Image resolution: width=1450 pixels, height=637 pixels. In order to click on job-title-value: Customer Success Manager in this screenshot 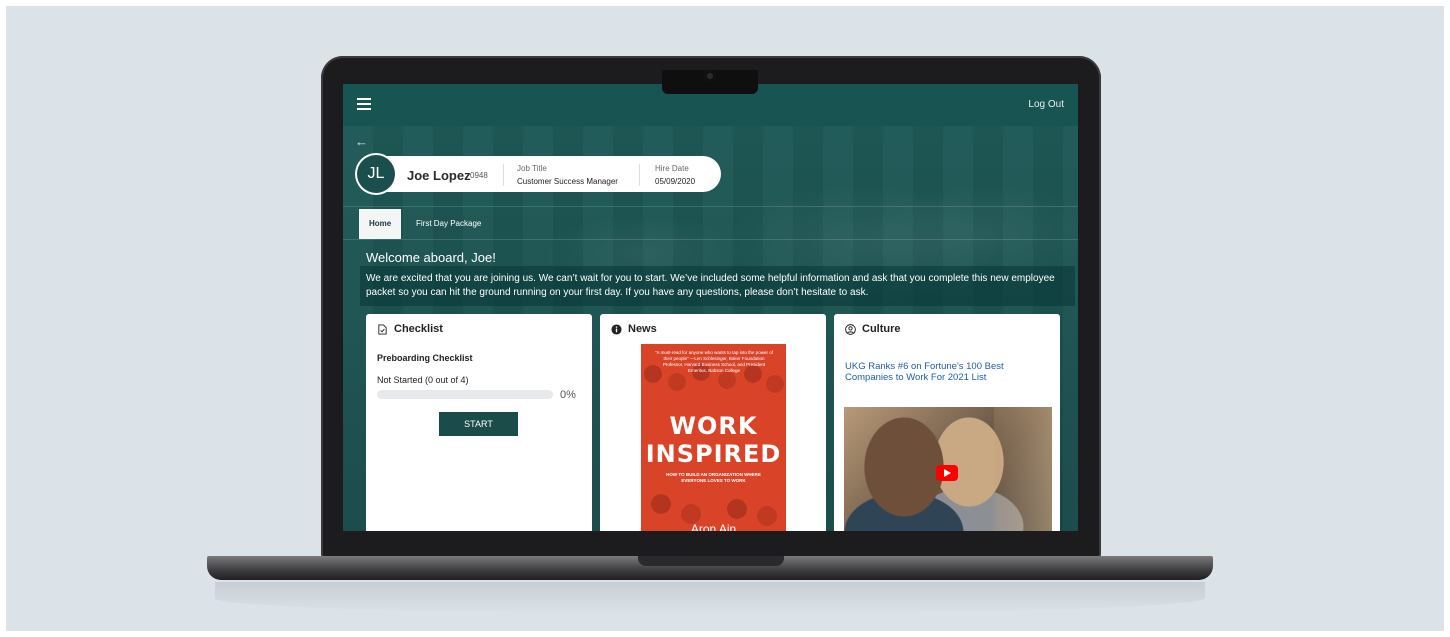, I will do `click(567, 181)`.